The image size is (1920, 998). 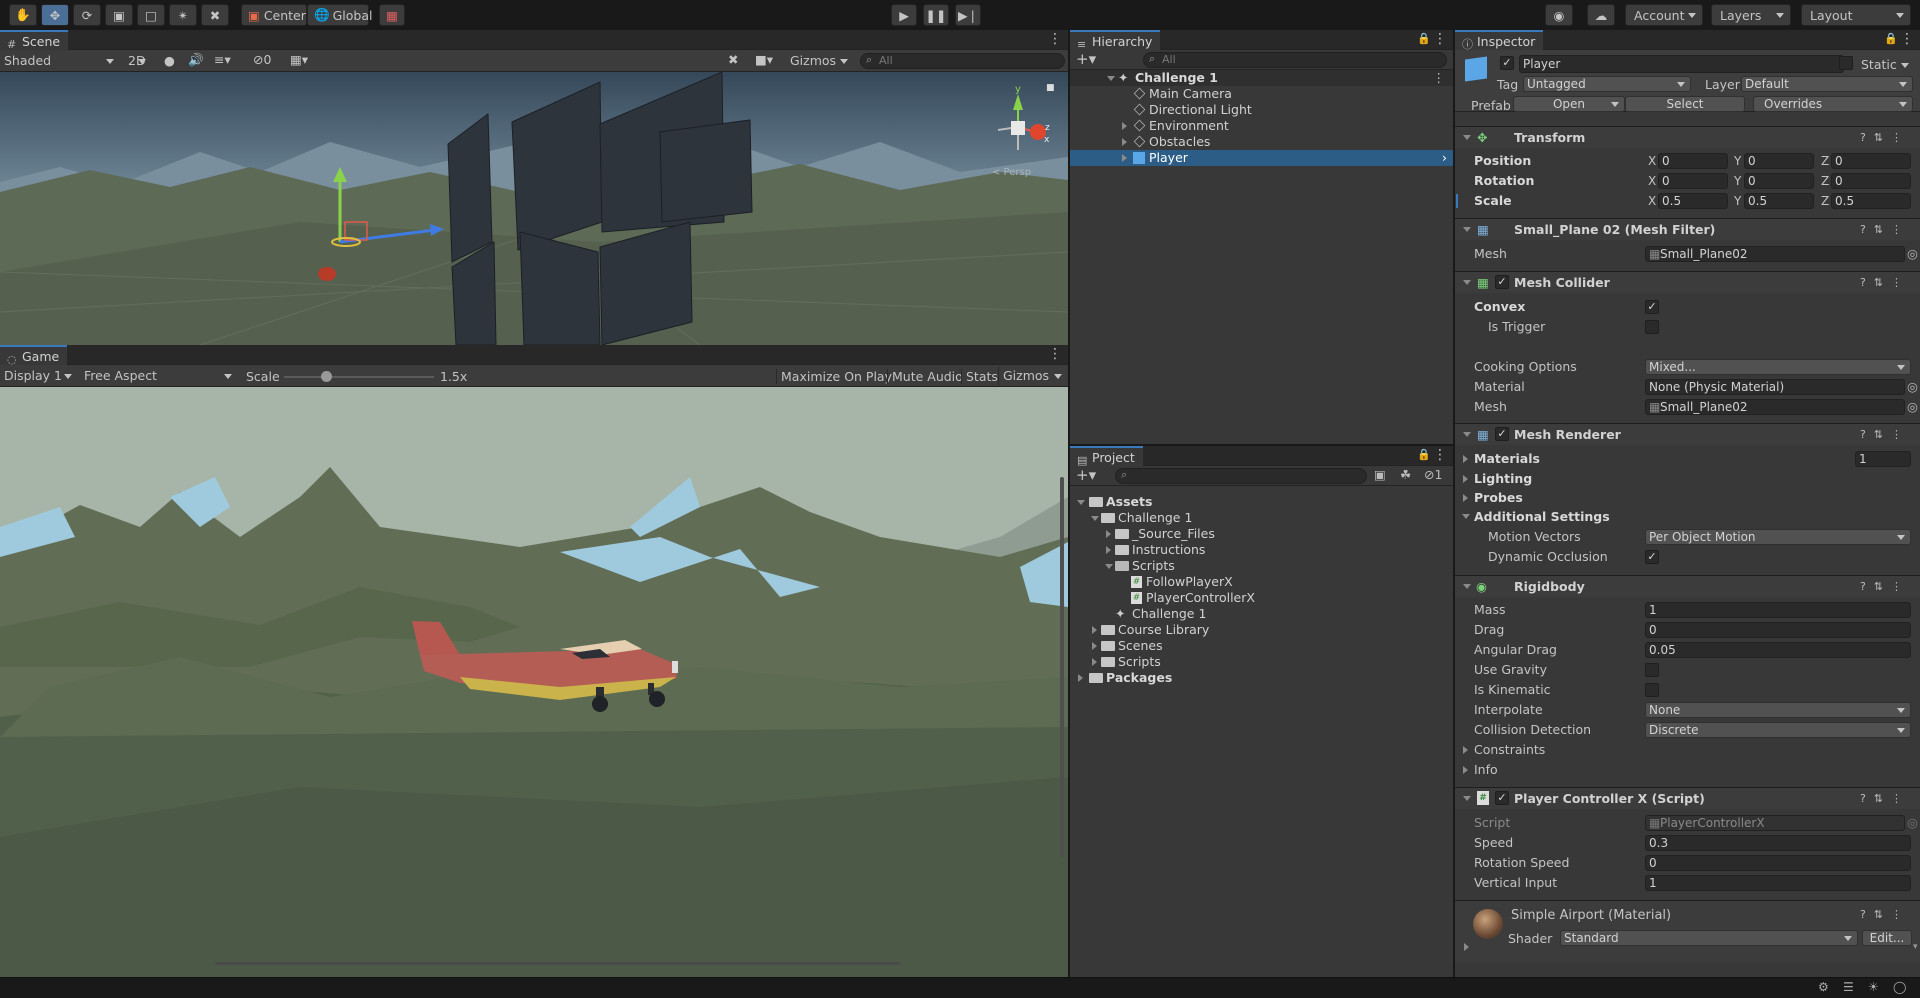 I want to click on scale-tool-icon: ▣, so click(x=119, y=15).